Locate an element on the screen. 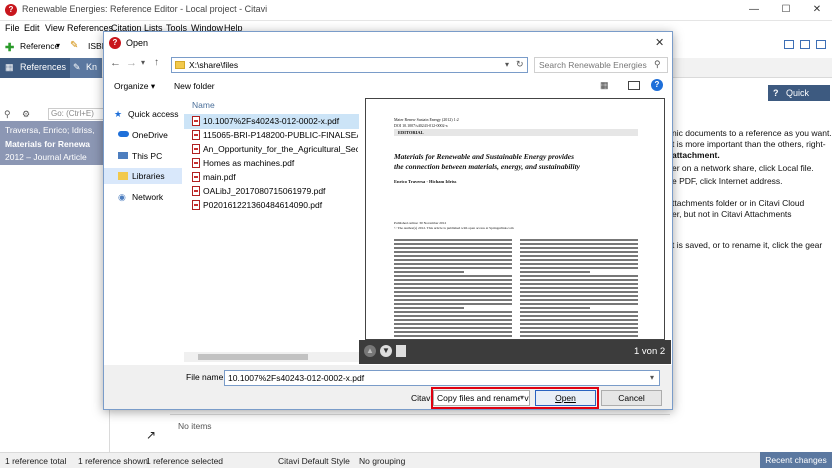  forward-arrow-icon: → is located at coordinates (131, 63).